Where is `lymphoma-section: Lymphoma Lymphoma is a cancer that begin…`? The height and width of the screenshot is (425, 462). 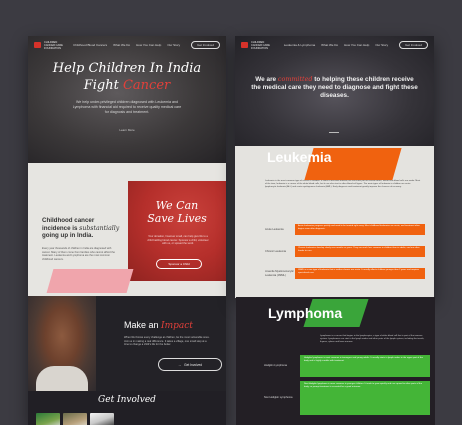 lymphoma-section: Lymphoma Lymphoma is a cancer that begin… is located at coordinates (335, 361).